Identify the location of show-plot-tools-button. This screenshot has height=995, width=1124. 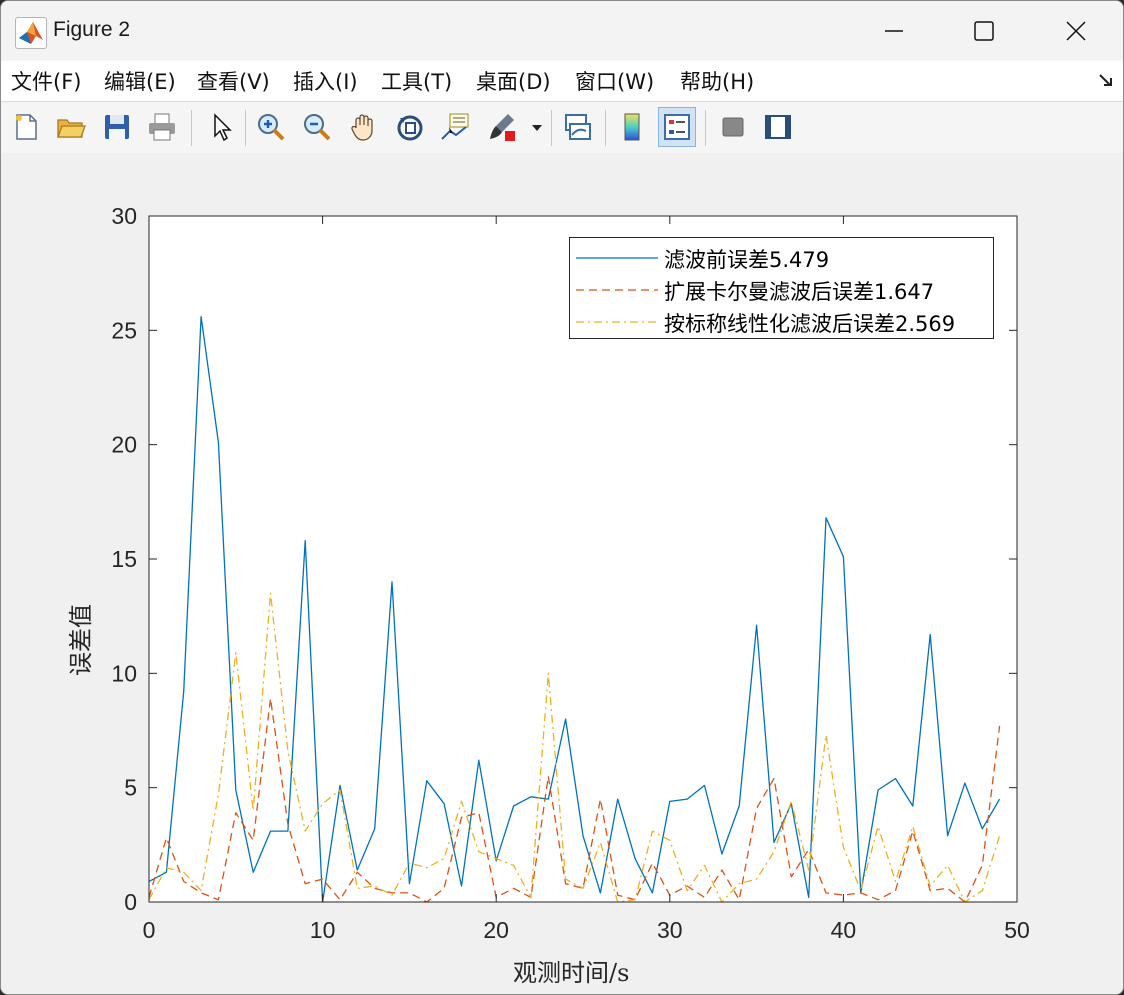
(778, 127).